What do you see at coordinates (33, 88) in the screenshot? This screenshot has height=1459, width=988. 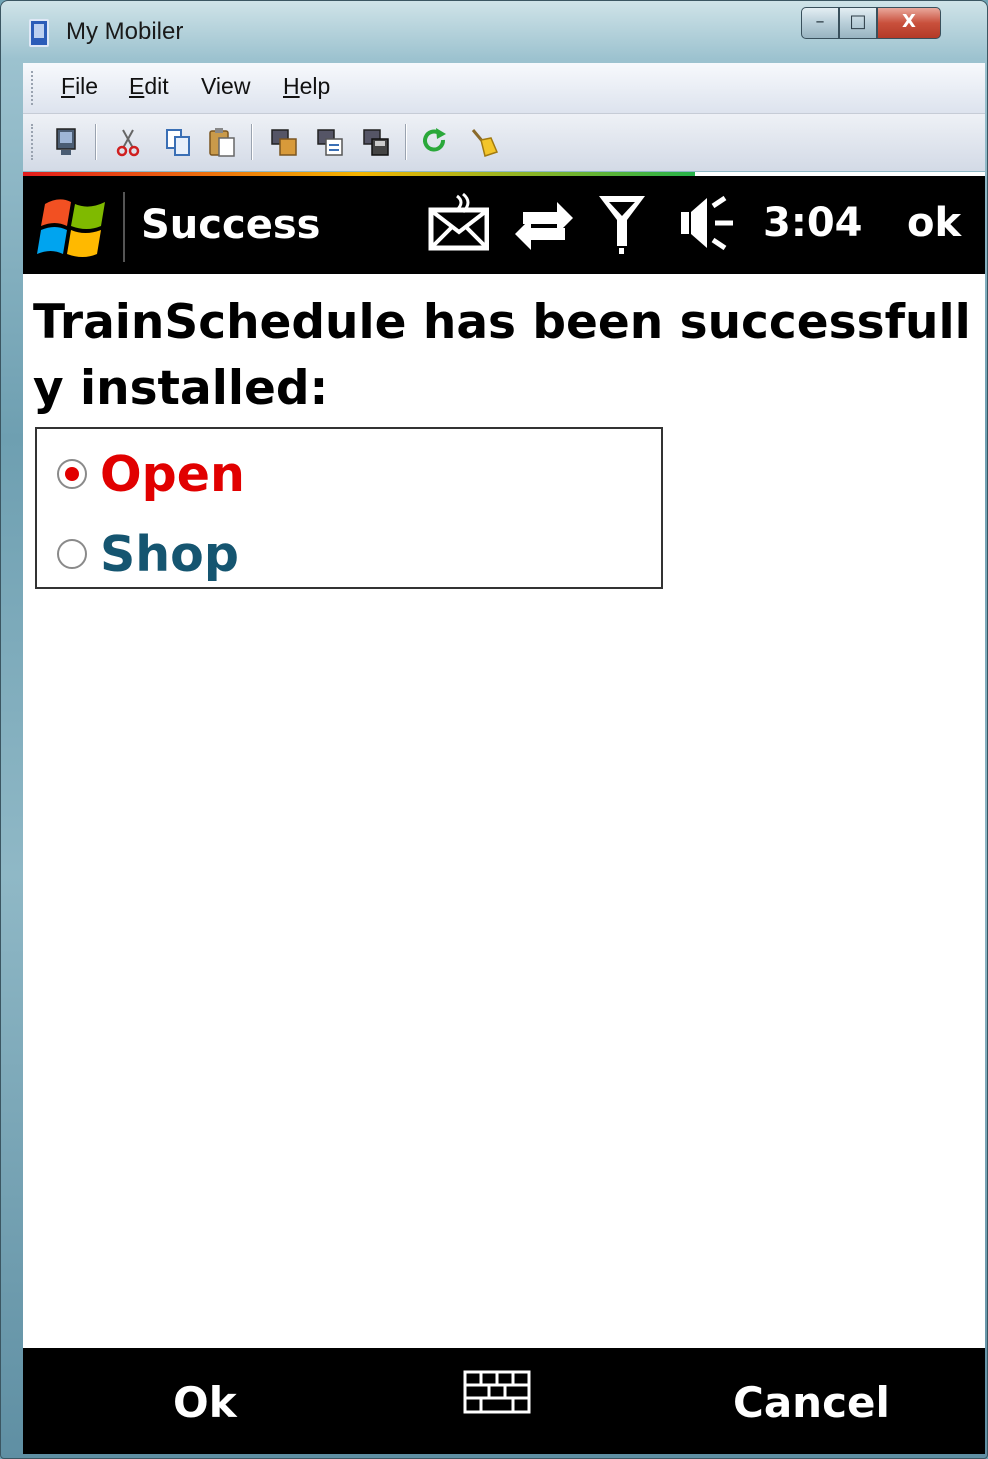 I see `menu-grip` at bounding box center [33, 88].